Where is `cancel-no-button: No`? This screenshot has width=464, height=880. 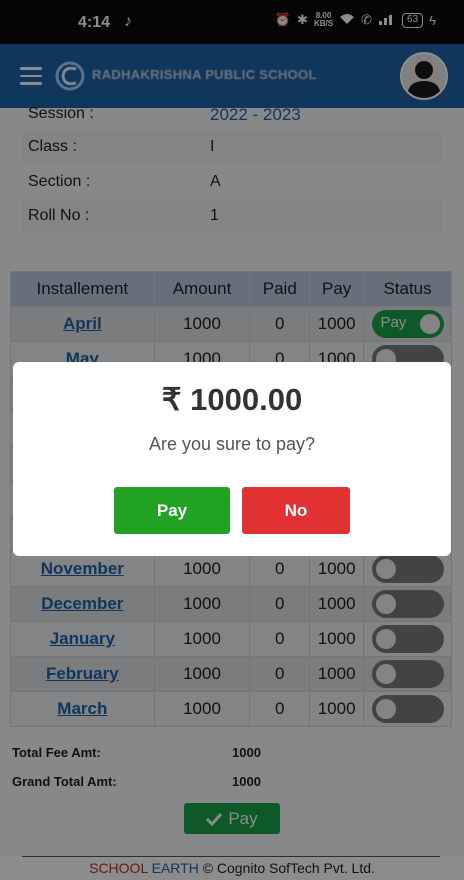
cancel-no-button: No is located at coordinates (296, 510).